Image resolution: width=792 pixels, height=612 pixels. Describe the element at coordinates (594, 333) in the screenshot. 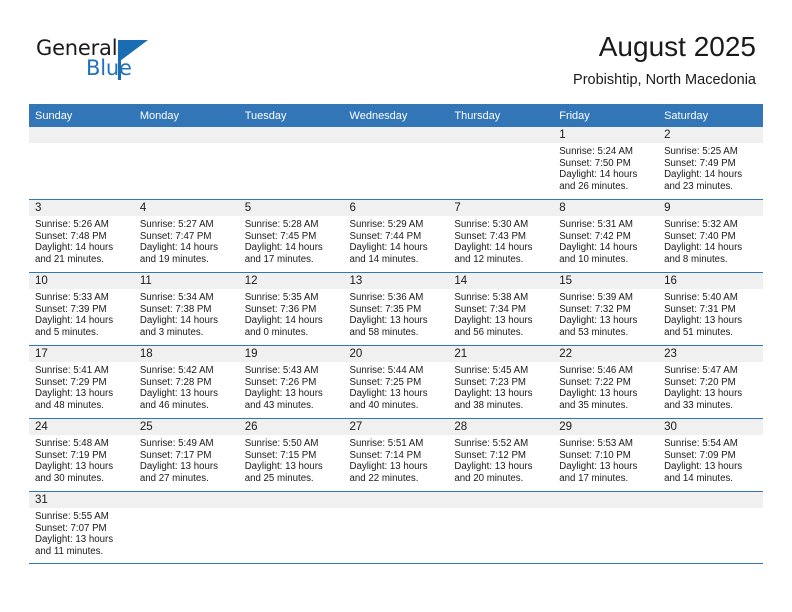

I see `daylight-text-line2: and 53 minutes.` at that location.